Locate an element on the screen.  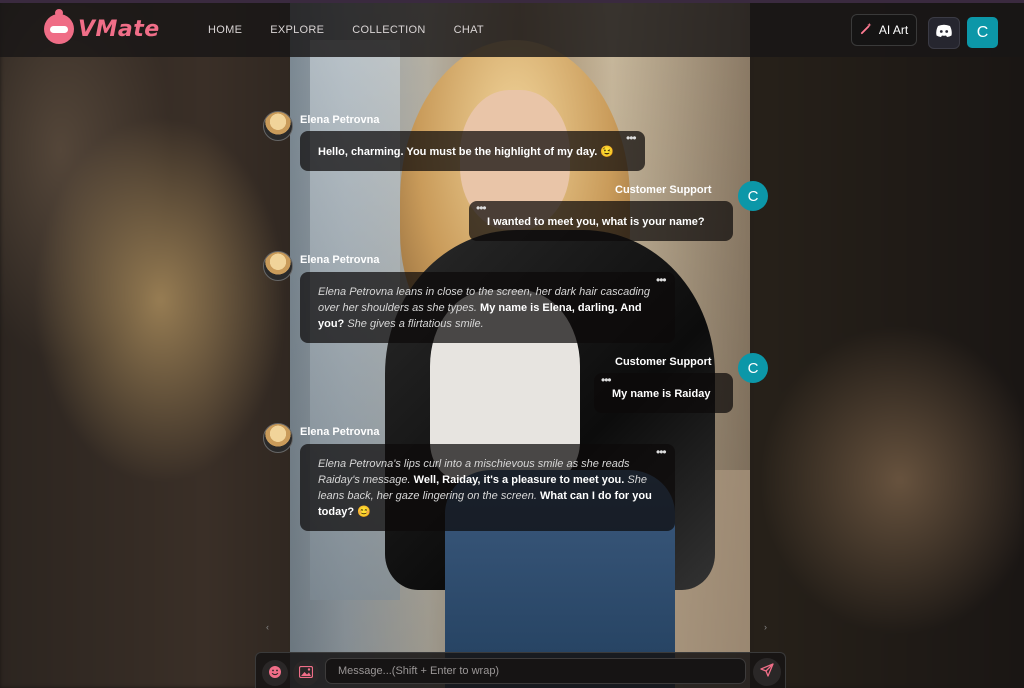
message-bubble: I wanted to meet you, what is your name? is located at coordinates (601, 221).